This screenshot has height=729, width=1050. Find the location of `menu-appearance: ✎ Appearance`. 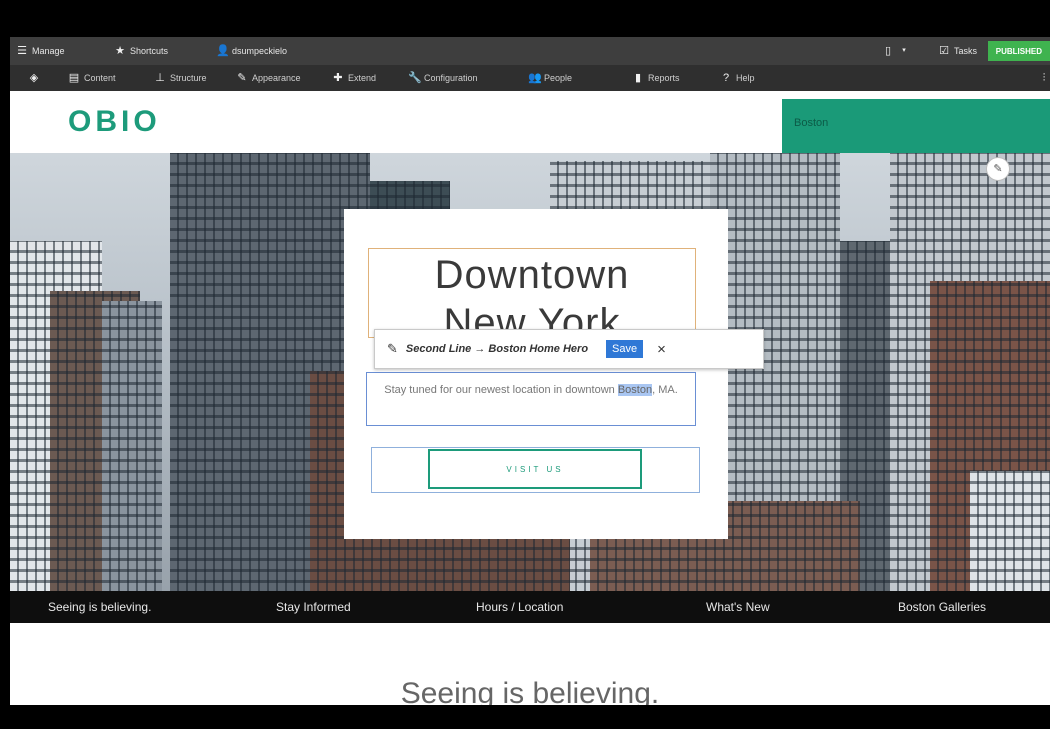

menu-appearance: ✎ Appearance is located at coordinates (268, 78).